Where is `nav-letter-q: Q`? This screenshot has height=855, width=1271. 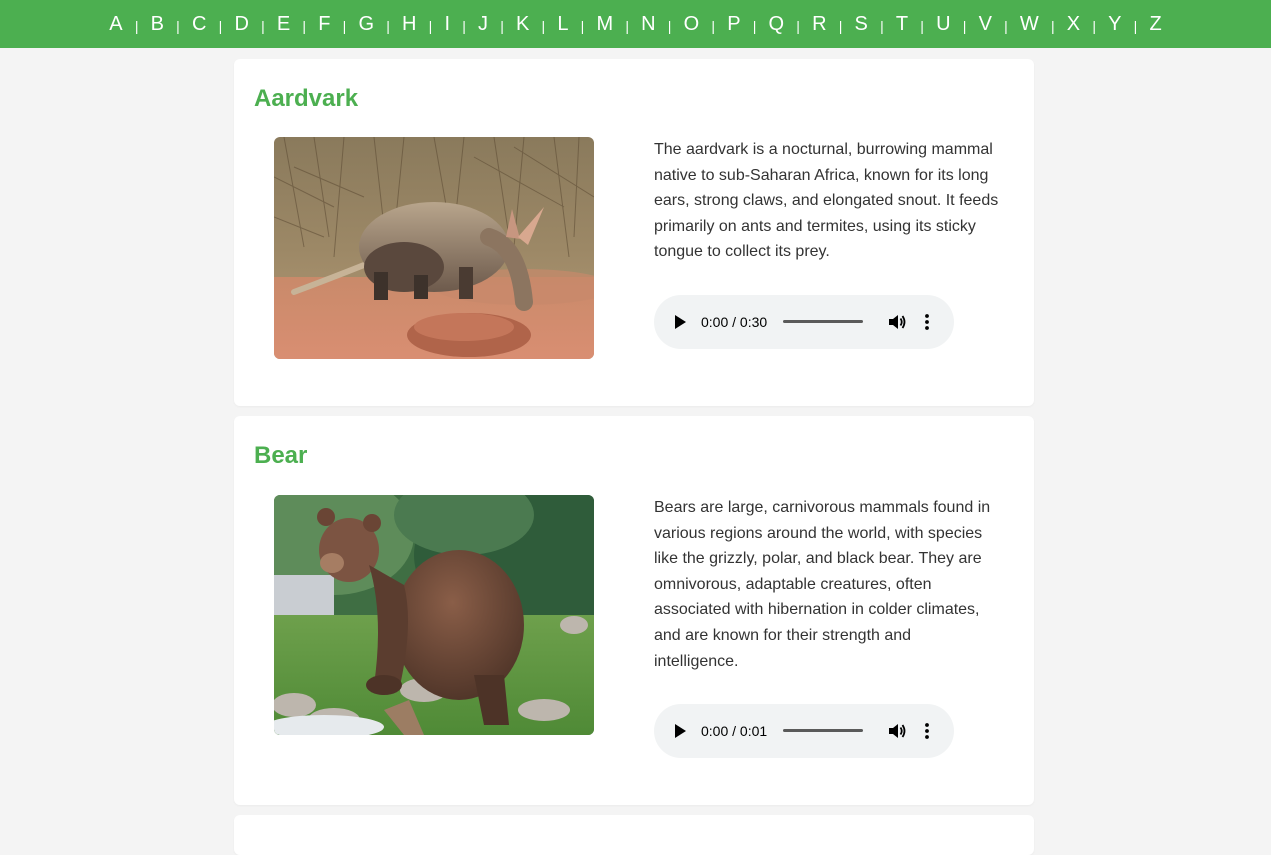 nav-letter-q: Q is located at coordinates (777, 24).